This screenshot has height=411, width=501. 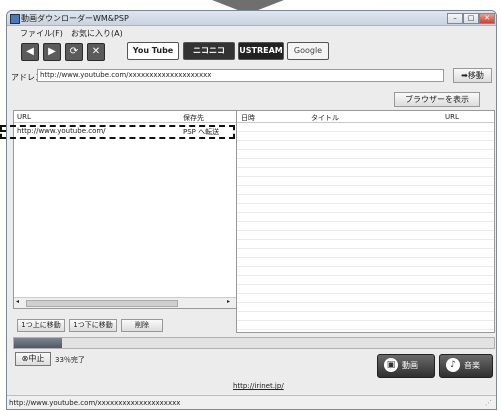 What do you see at coordinates (142, 325) in the screenshot?
I see `delete-button: 削除` at bounding box center [142, 325].